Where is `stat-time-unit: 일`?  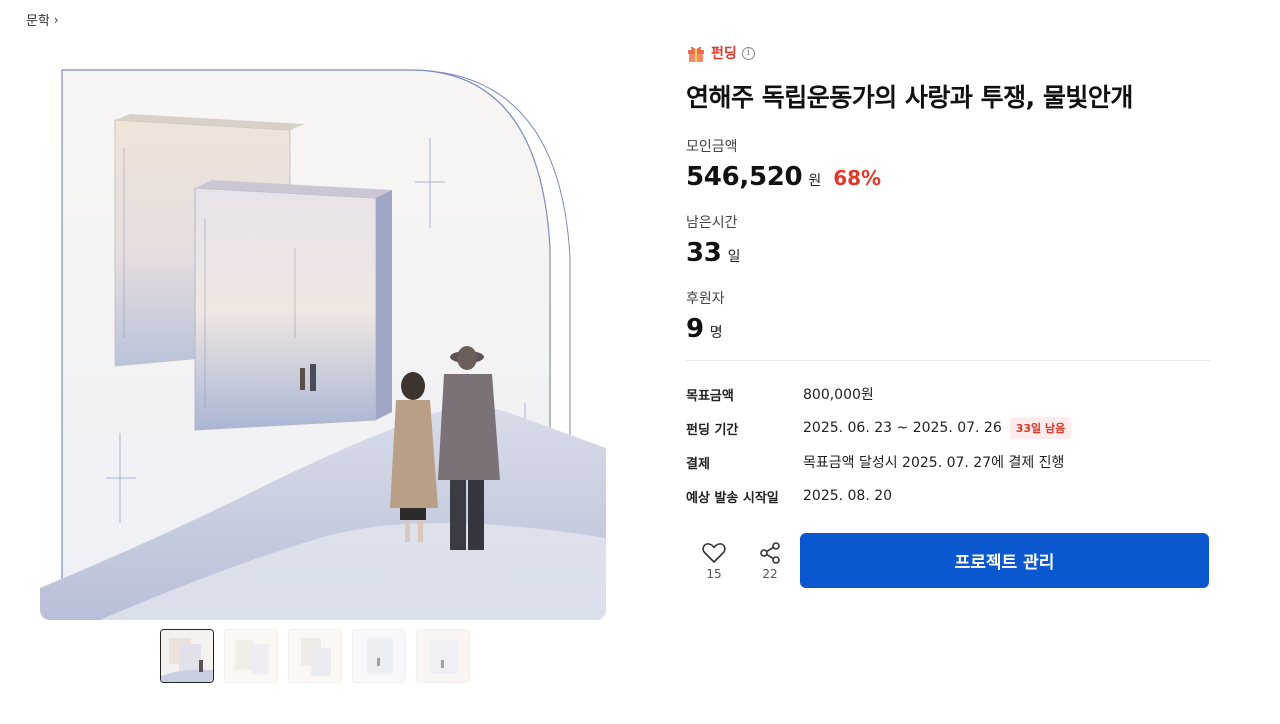 stat-time-unit: 일 is located at coordinates (734, 257).